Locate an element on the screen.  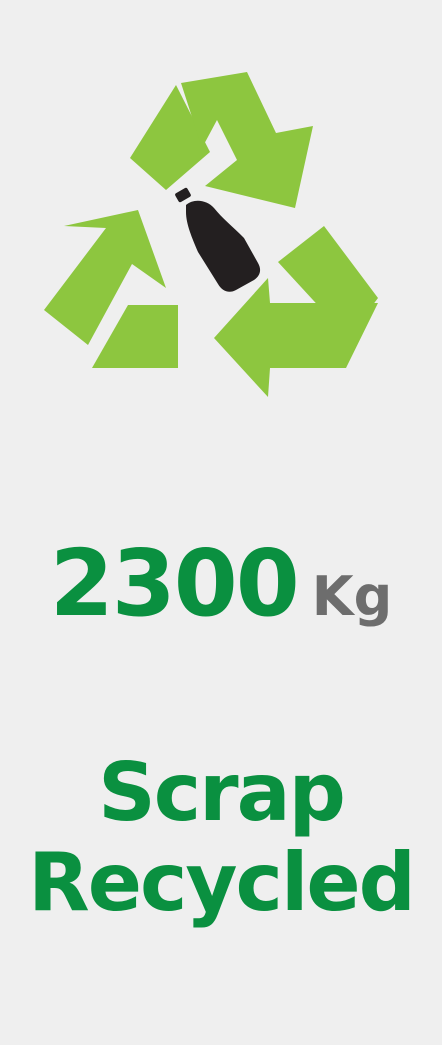
bottle-icon is located at coordinates (218, 239).